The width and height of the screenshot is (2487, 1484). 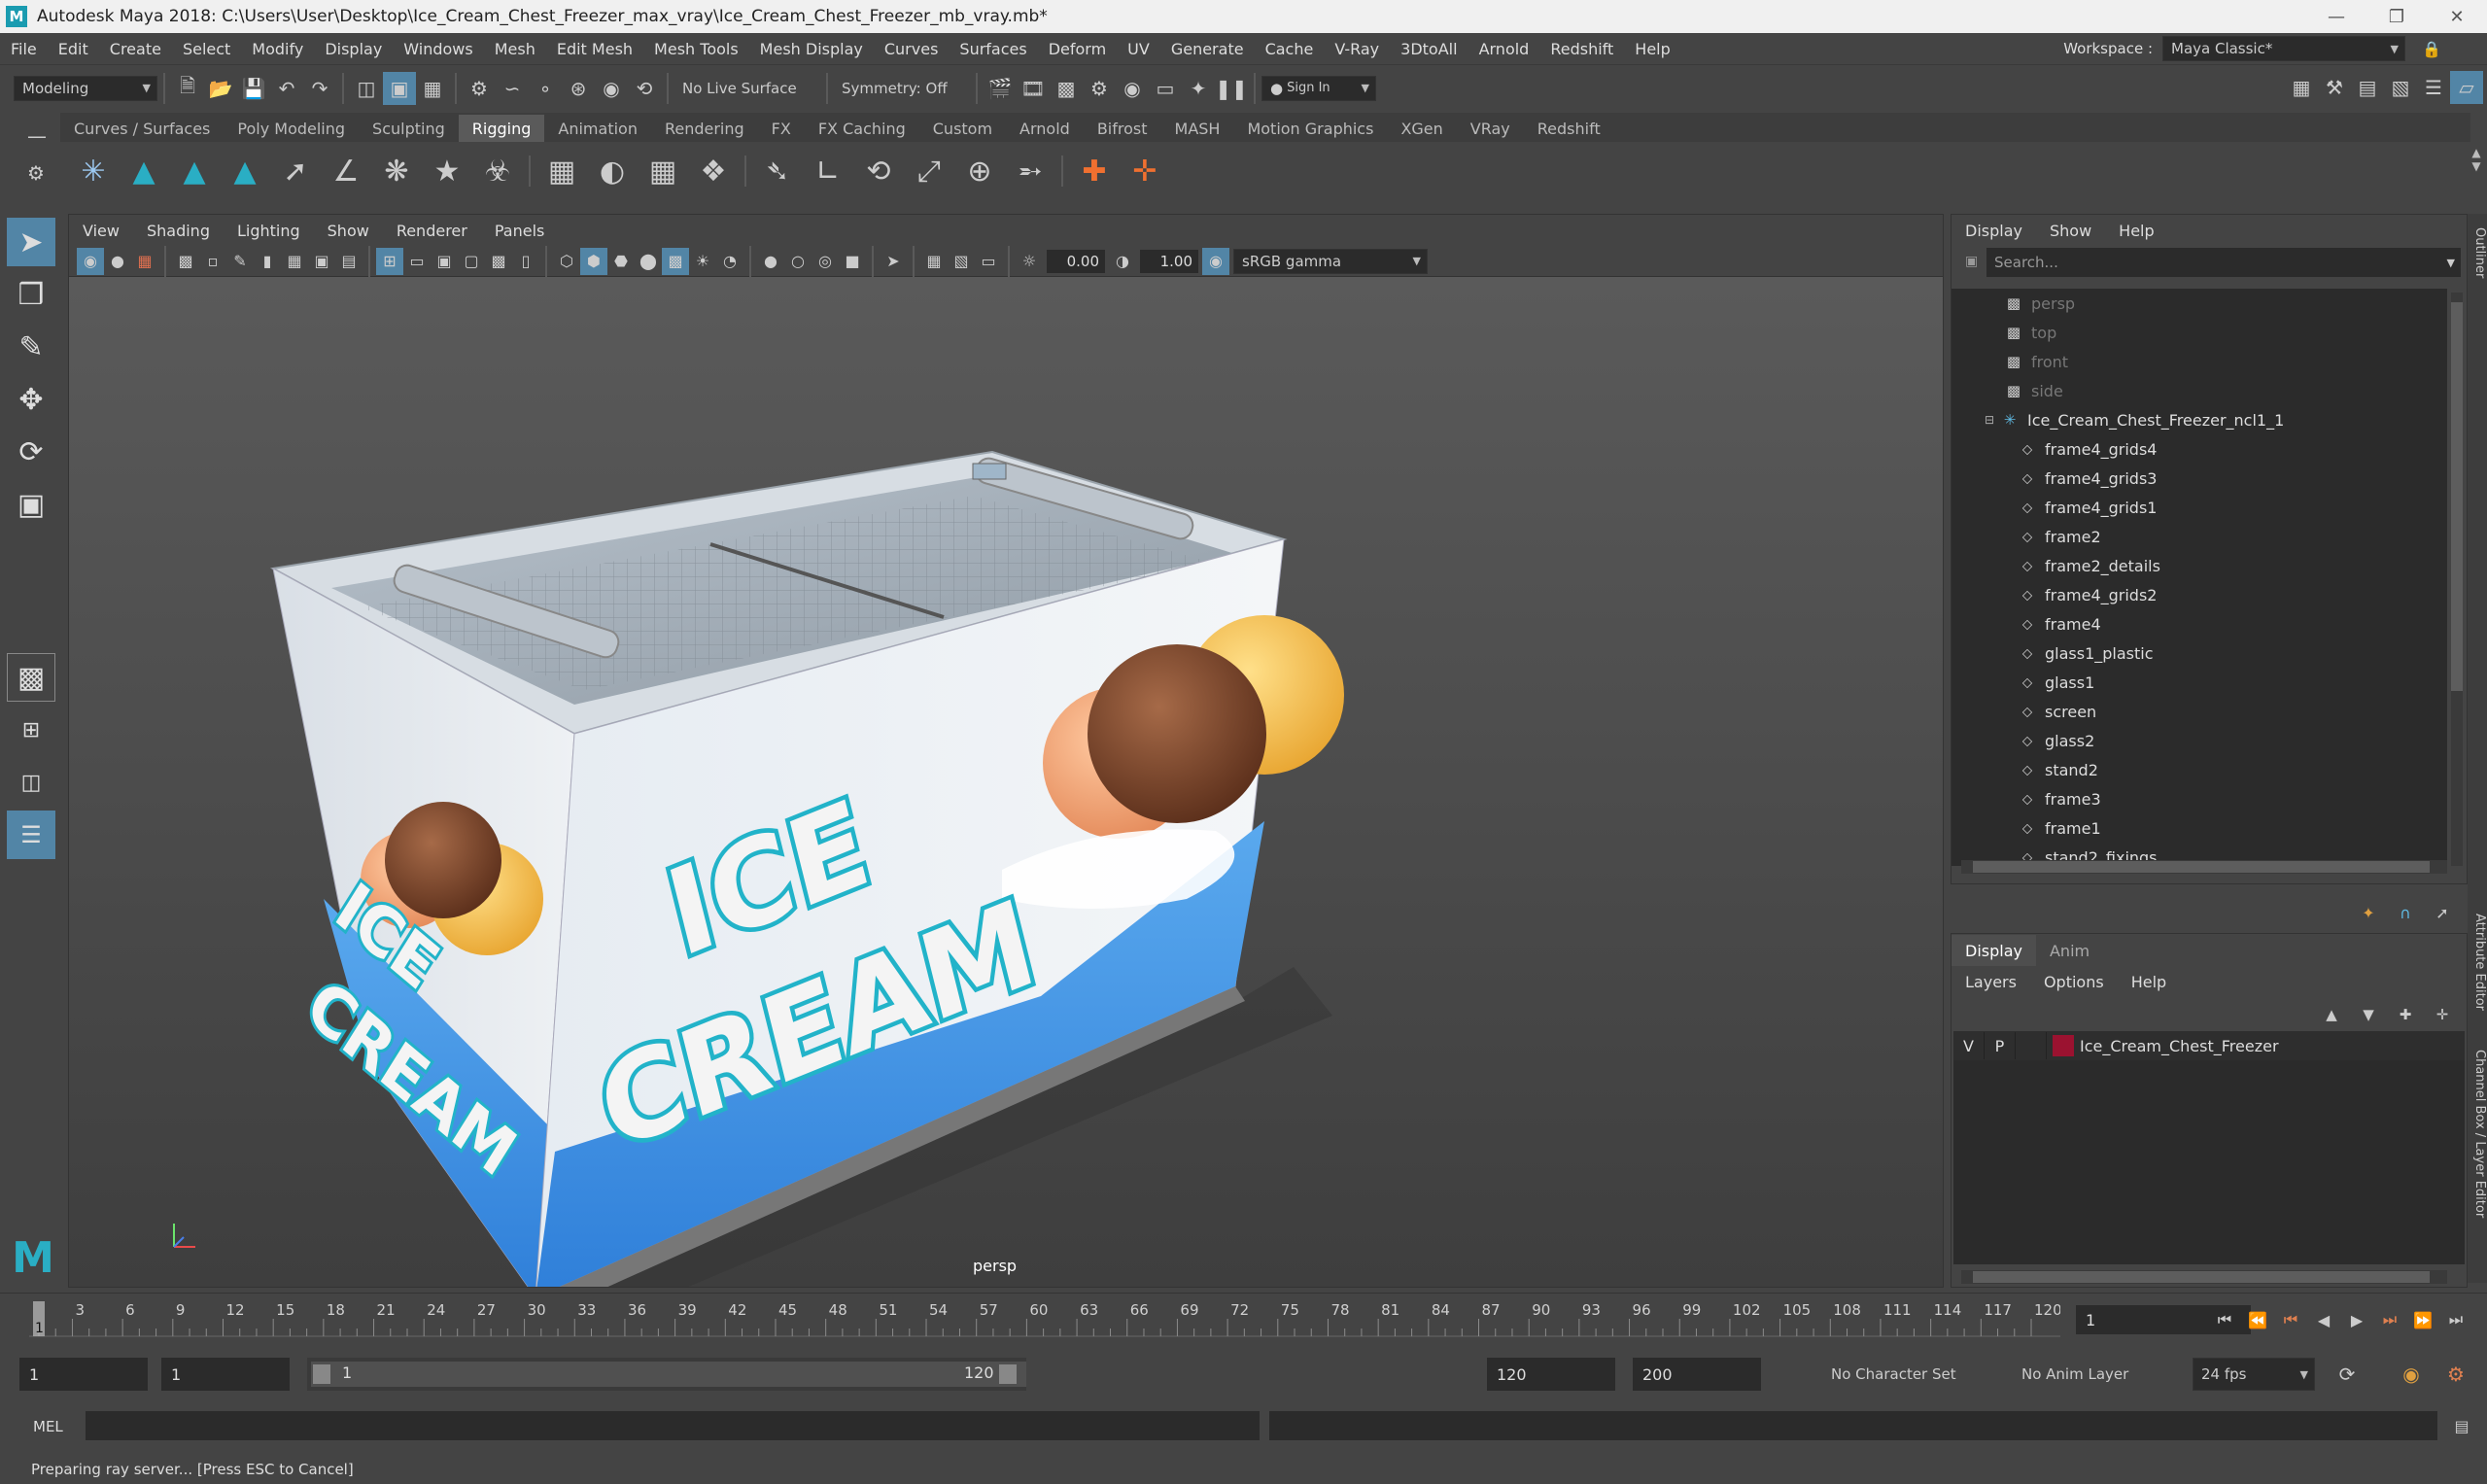 What do you see at coordinates (396, 171) in the screenshot?
I see `bind-skin-icon: ❋` at bounding box center [396, 171].